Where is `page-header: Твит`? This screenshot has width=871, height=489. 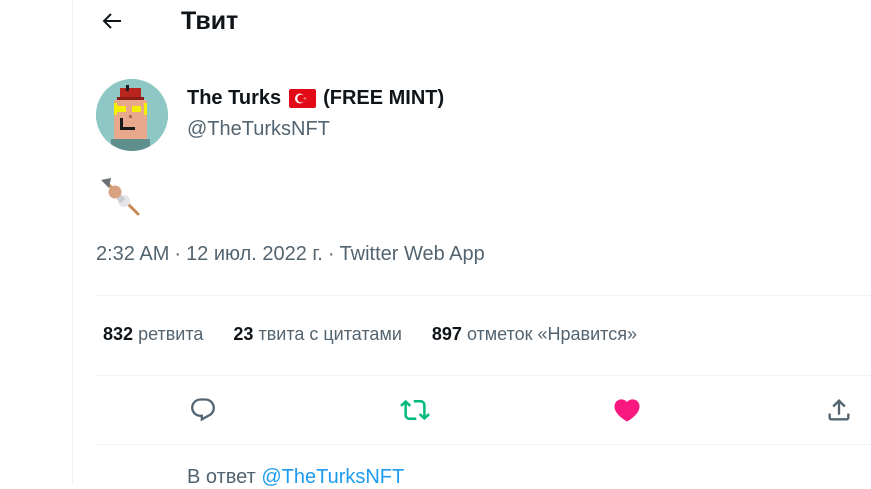 page-header: Твит is located at coordinates (472, 23).